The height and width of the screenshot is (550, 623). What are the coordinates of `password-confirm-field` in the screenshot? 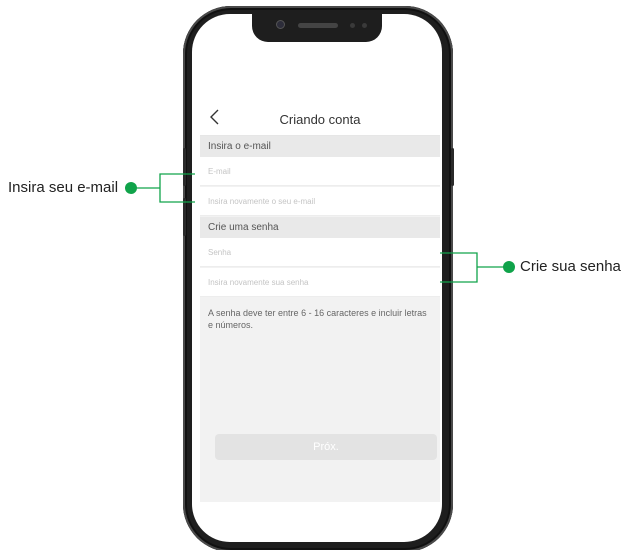 It's located at (320, 282).